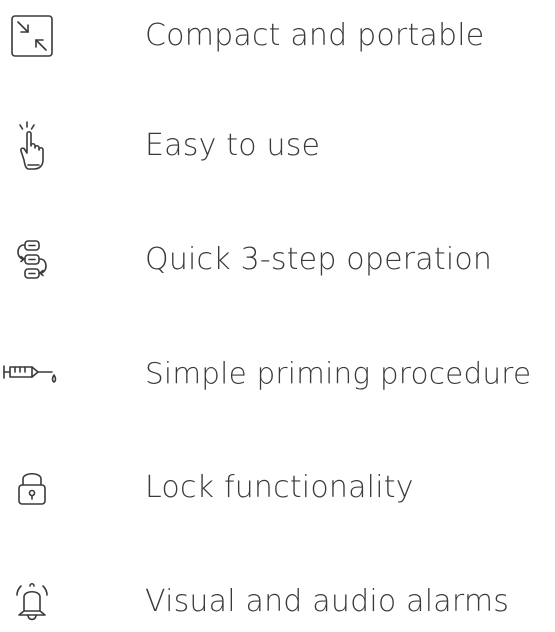 This screenshot has width=555, height=632. Describe the element at coordinates (315, 35) in the screenshot. I see `feature-label: Compact and portable` at that location.